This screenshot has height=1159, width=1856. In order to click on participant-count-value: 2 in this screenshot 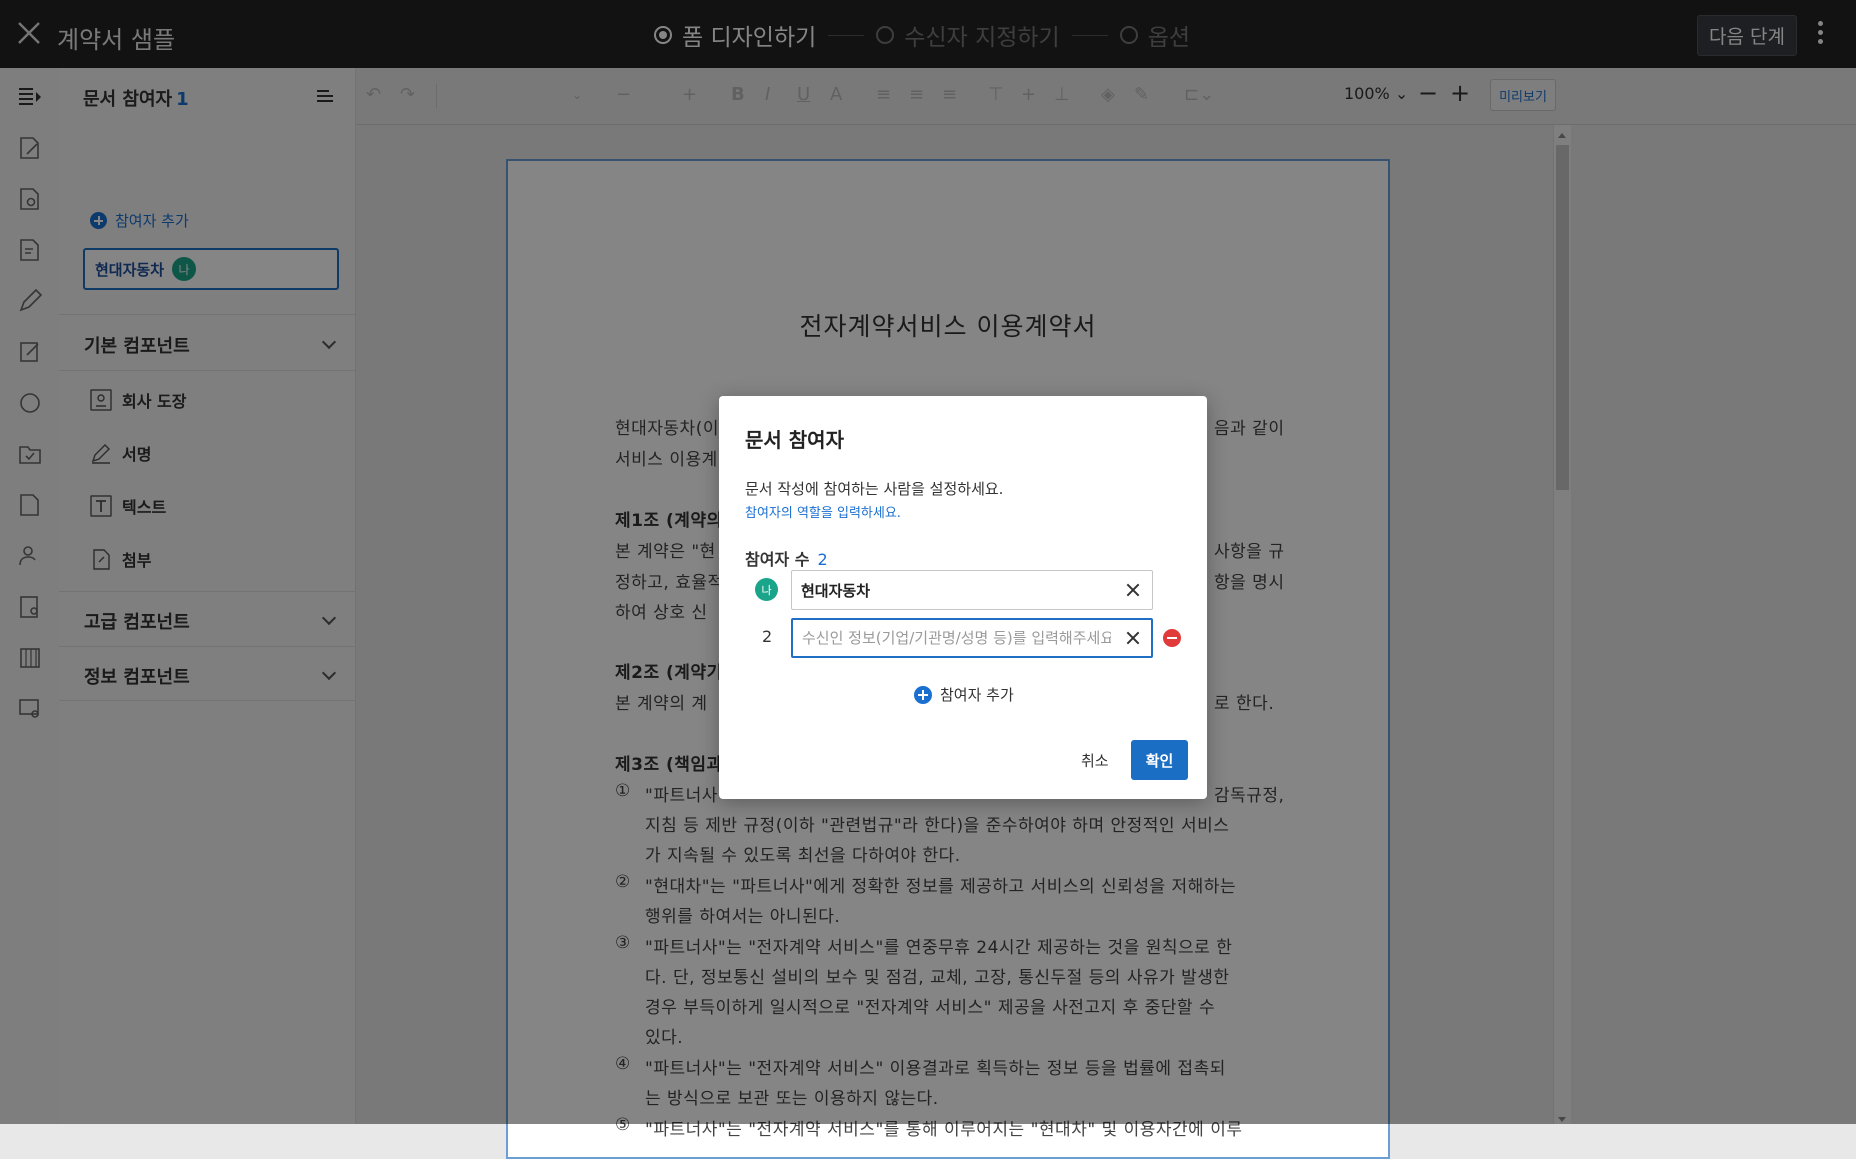, I will do `click(822, 559)`.